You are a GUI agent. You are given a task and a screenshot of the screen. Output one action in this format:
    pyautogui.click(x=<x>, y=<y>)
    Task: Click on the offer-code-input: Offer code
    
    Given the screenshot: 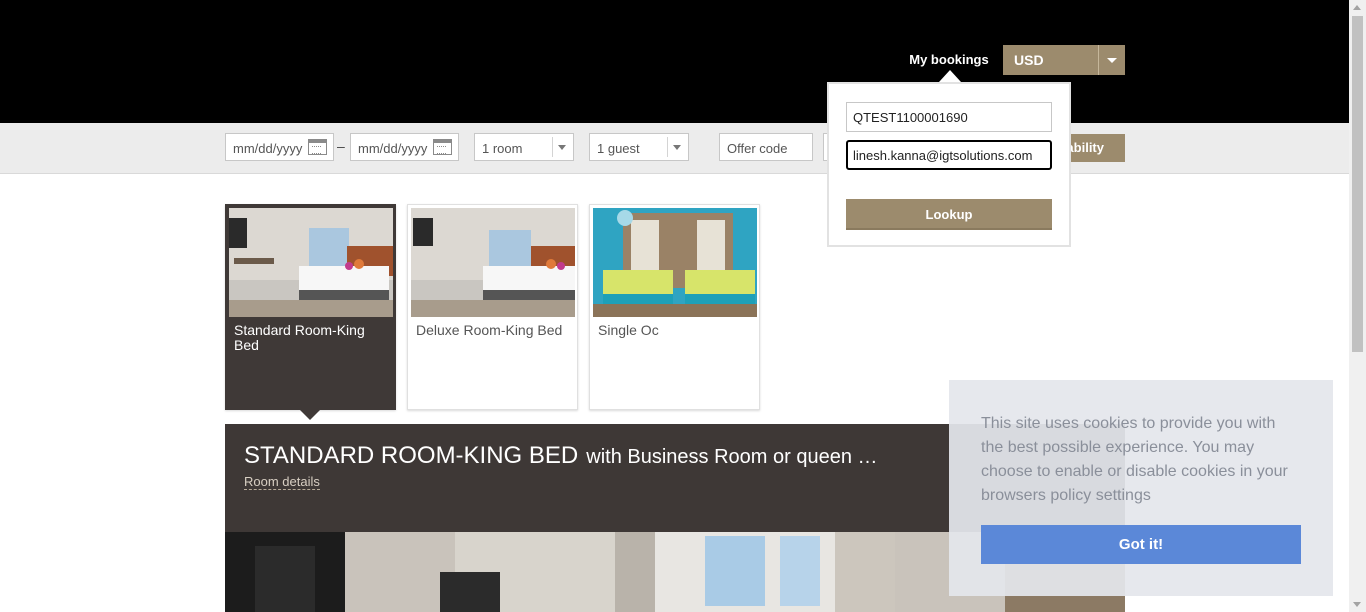 What is the action you would take?
    pyautogui.click(x=766, y=147)
    